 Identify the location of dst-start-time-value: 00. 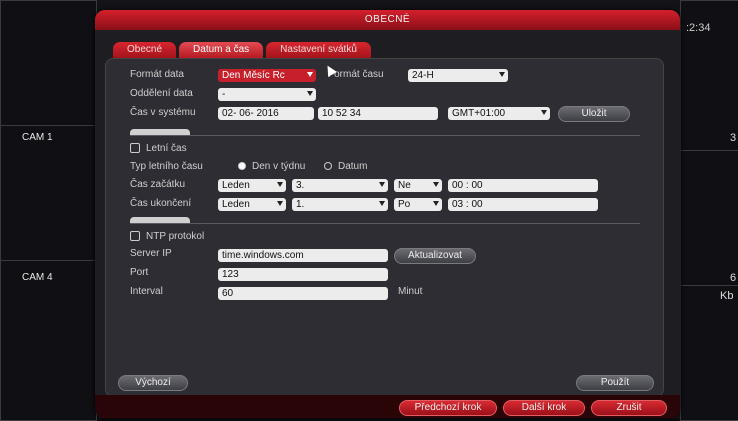
(467, 185).